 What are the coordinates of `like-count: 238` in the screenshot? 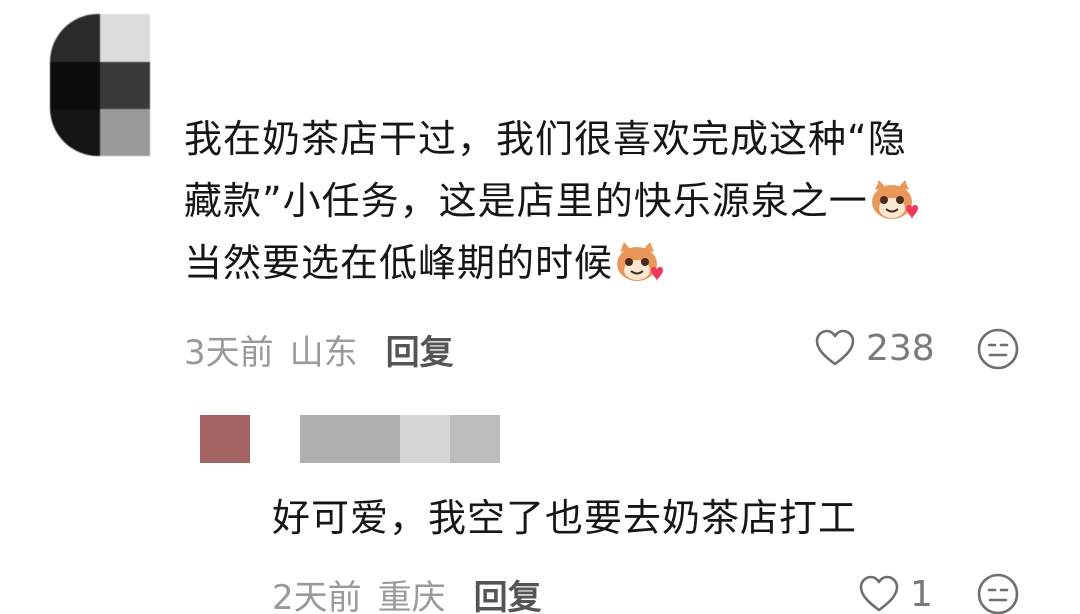 It's located at (900, 348).